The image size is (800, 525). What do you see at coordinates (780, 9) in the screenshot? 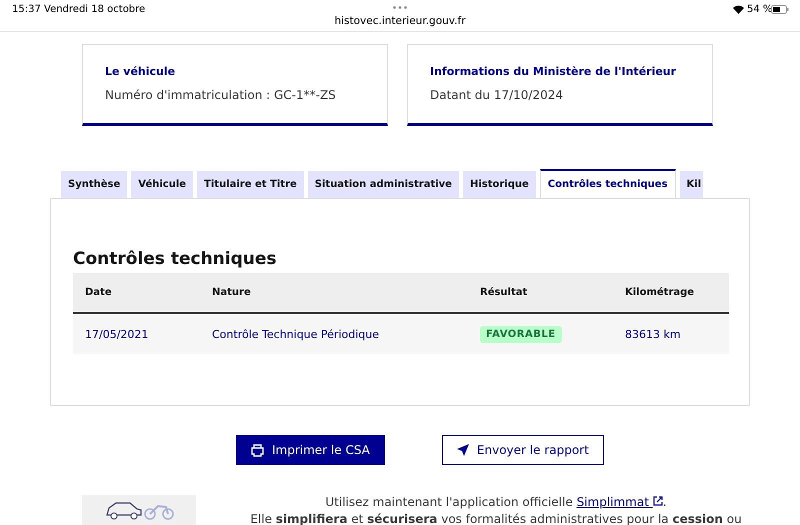
I see `battery-icon` at bounding box center [780, 9].